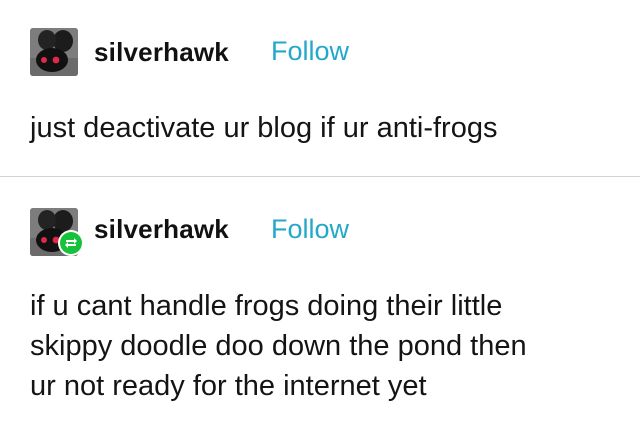  I want to click on reblog-badge, so click(71, 243).